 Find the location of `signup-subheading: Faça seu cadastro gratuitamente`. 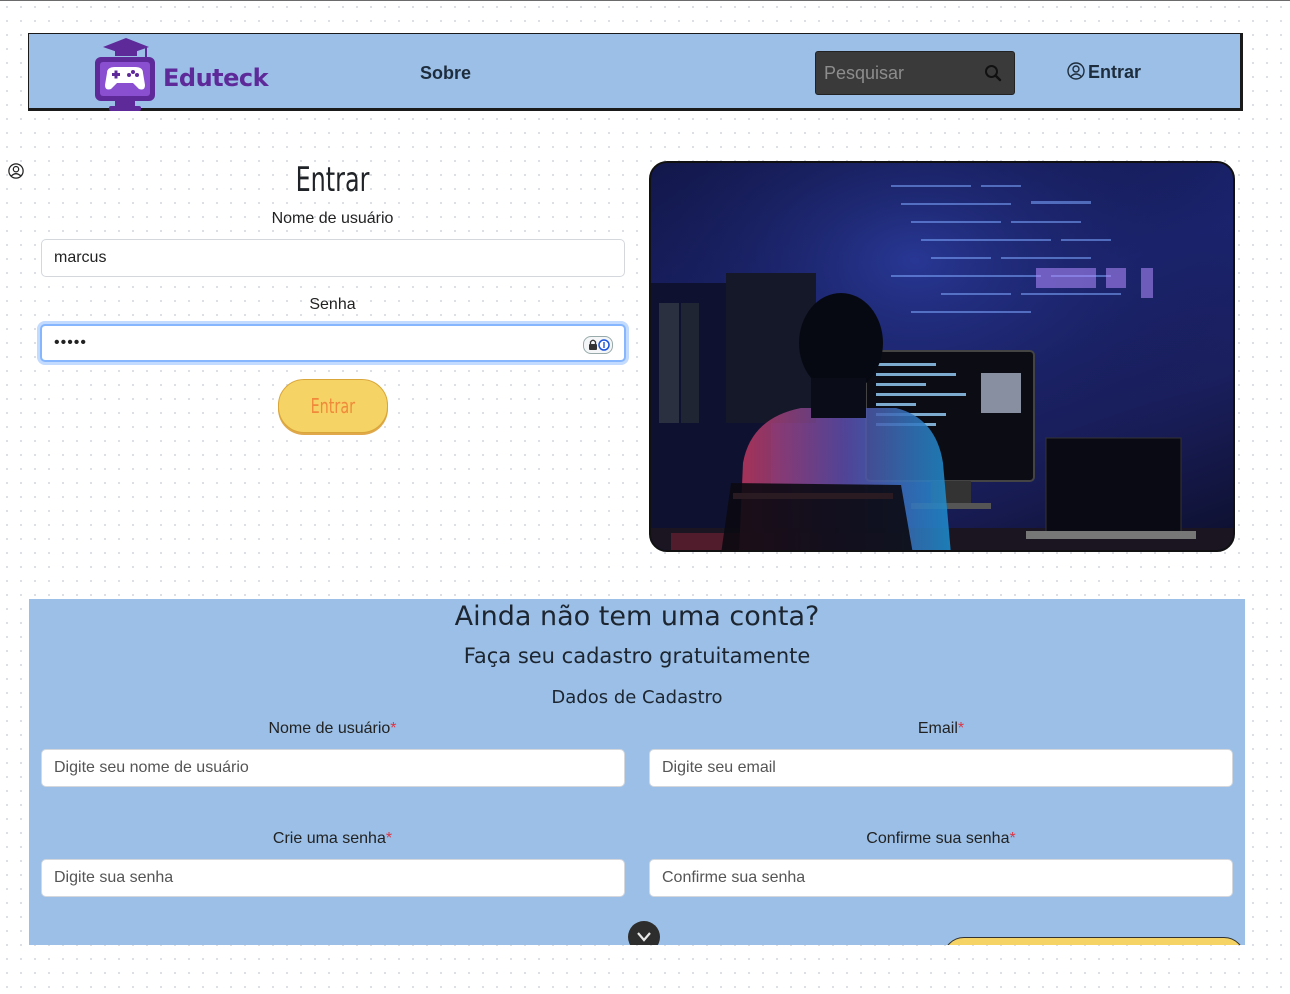

signup-subheading: Faça seu cadastro gratuitamente is located at coordinates (637, 656).